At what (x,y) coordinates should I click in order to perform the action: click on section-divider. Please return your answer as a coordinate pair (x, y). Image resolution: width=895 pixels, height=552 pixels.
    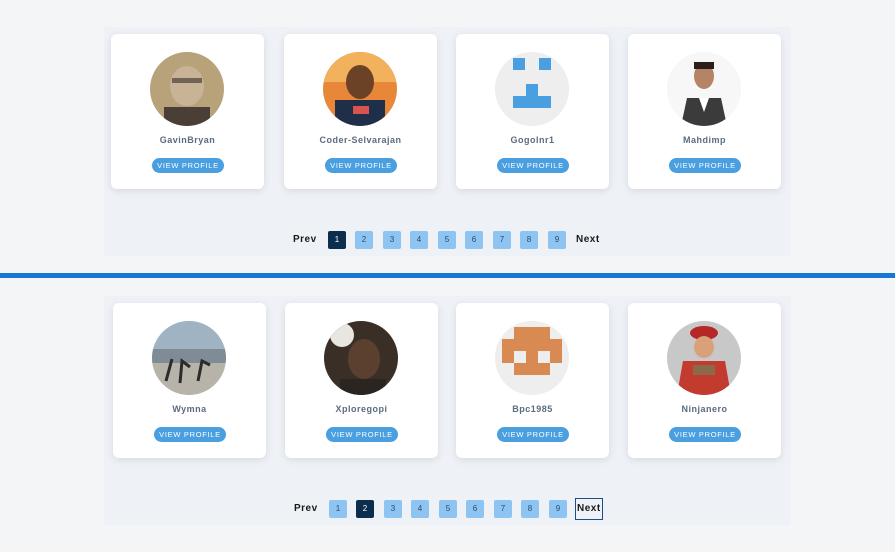
    Looking at the image, I should click on (447, 275).